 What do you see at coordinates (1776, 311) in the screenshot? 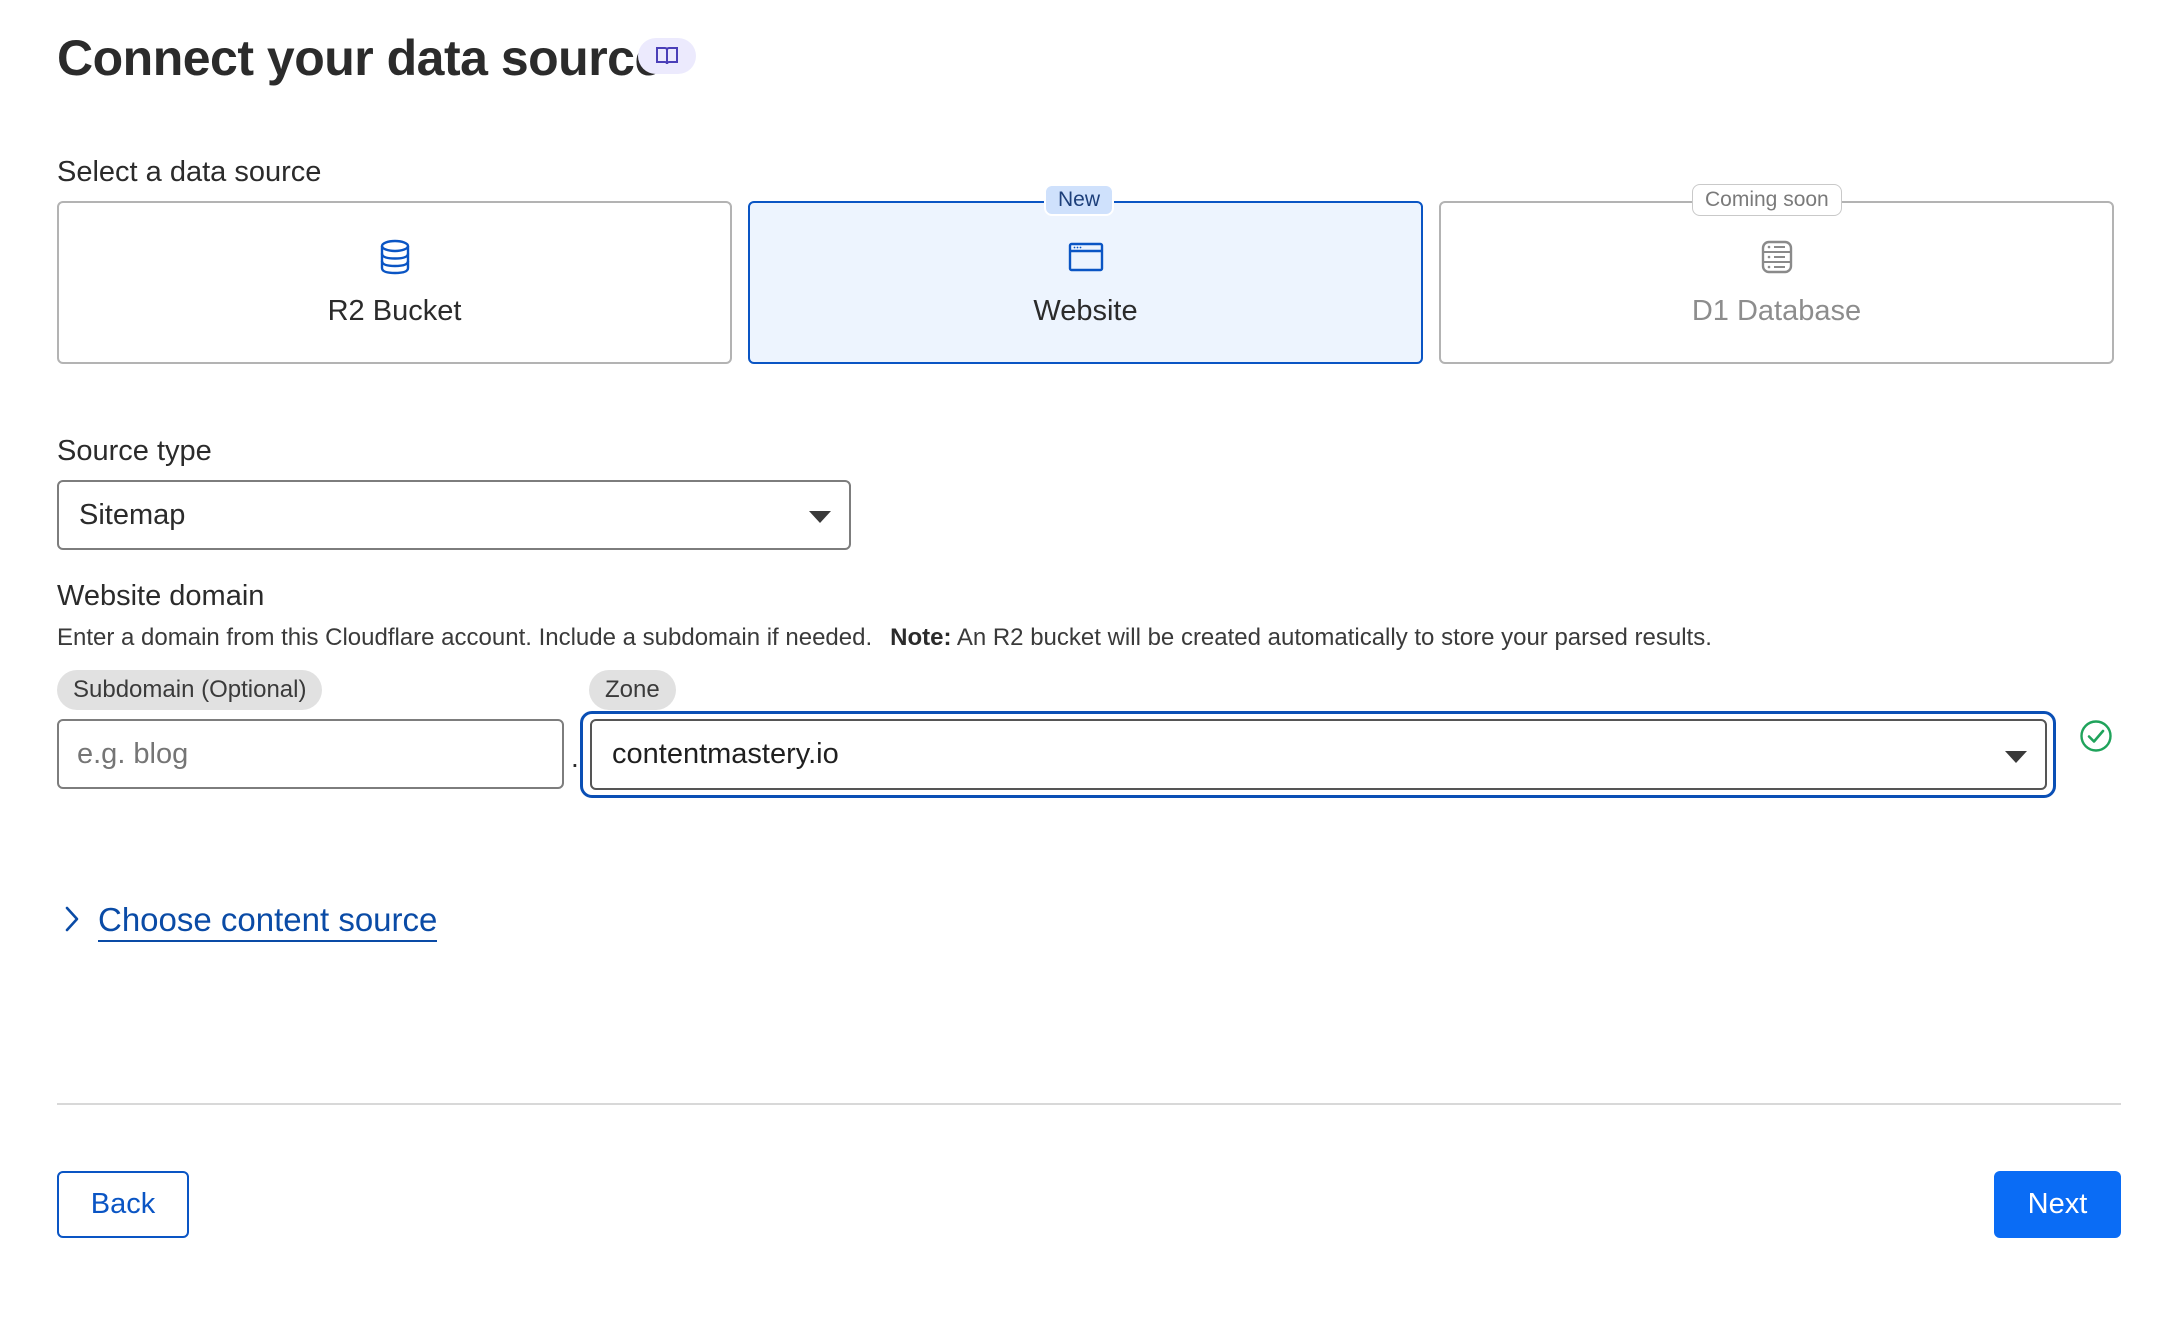
I see `card-label: D1 Database` at bounding box center [1776, 311].